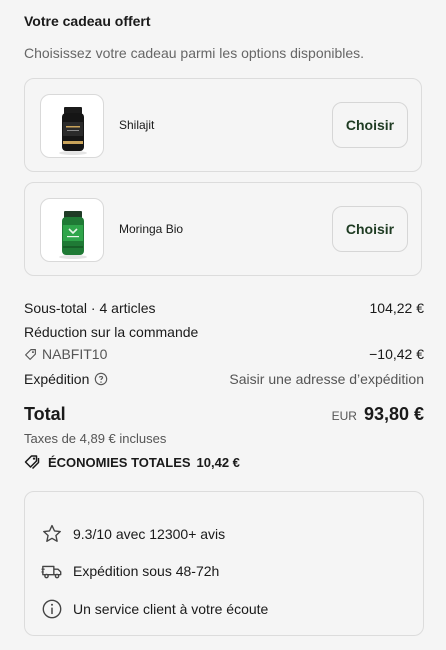 The width and height of the screenshot is (446, 650). What do you see at coordinates (396, 354) in the screenshot?
I see `discount-value: −10,42 €` at bounding box center [396, 354].